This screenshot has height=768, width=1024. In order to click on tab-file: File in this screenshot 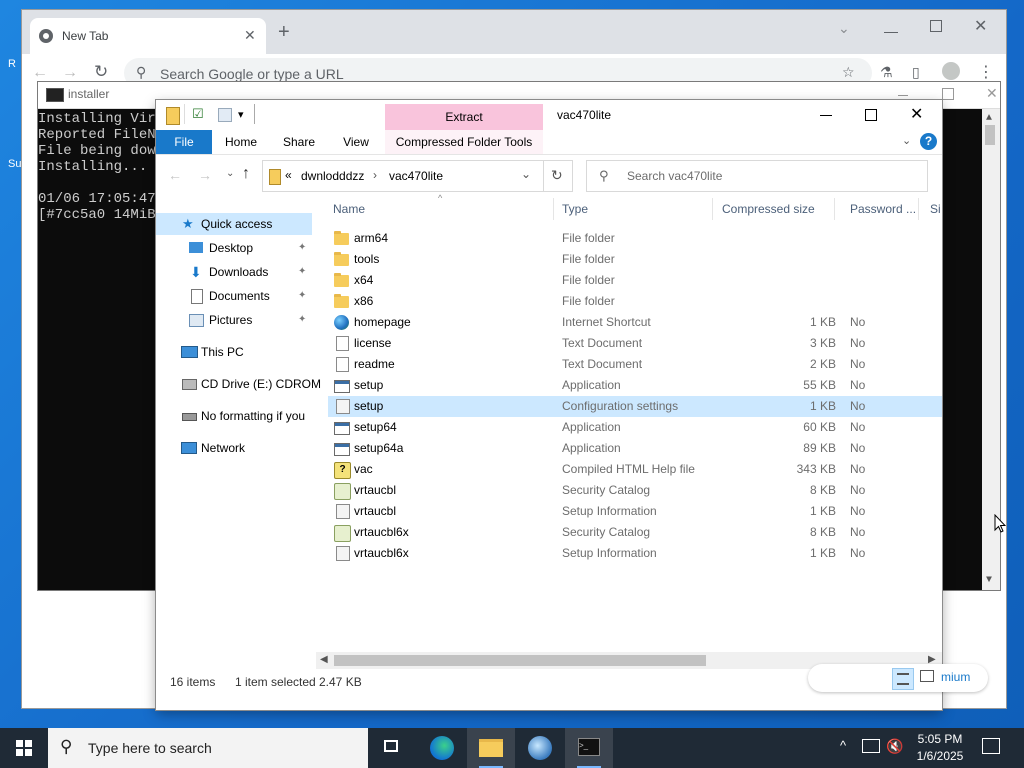, I will do `click(184, 142)`.